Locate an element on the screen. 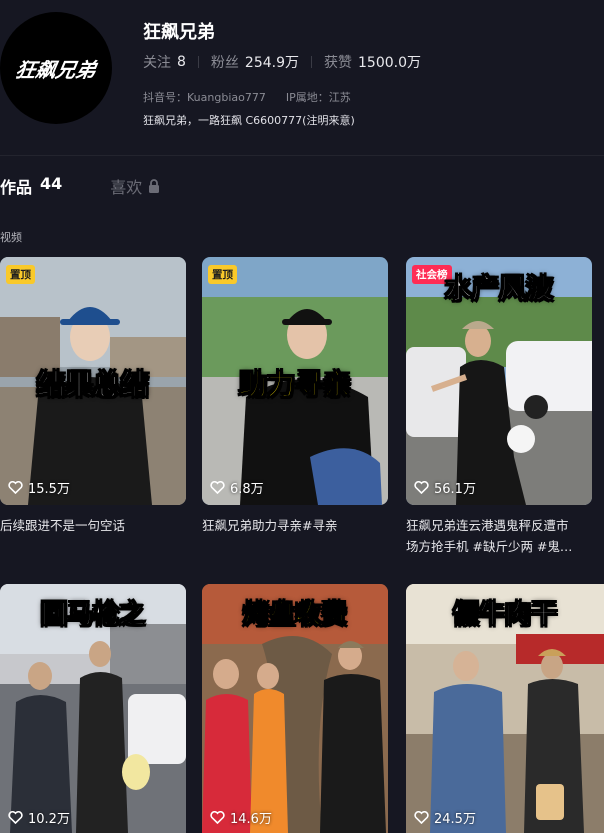  profile-meta: 抖音号：Kuangbiao777 IP属地：江苏 is located at coordinates (247, 97).